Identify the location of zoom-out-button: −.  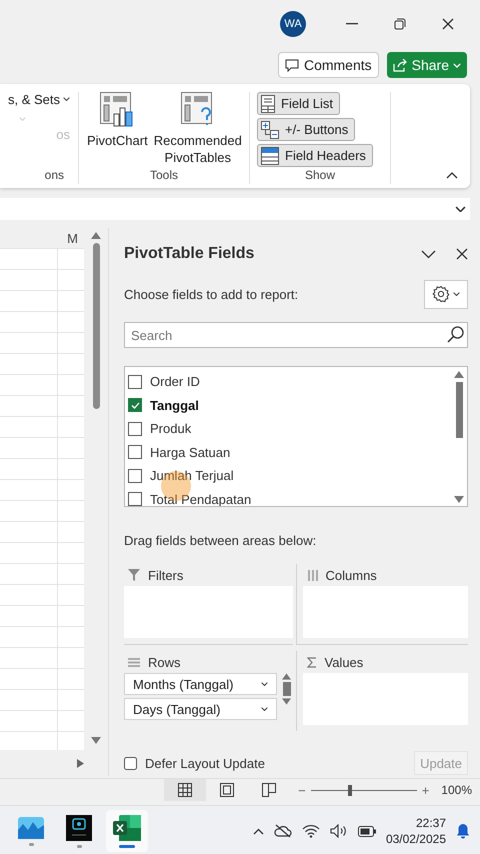
(302, 790).